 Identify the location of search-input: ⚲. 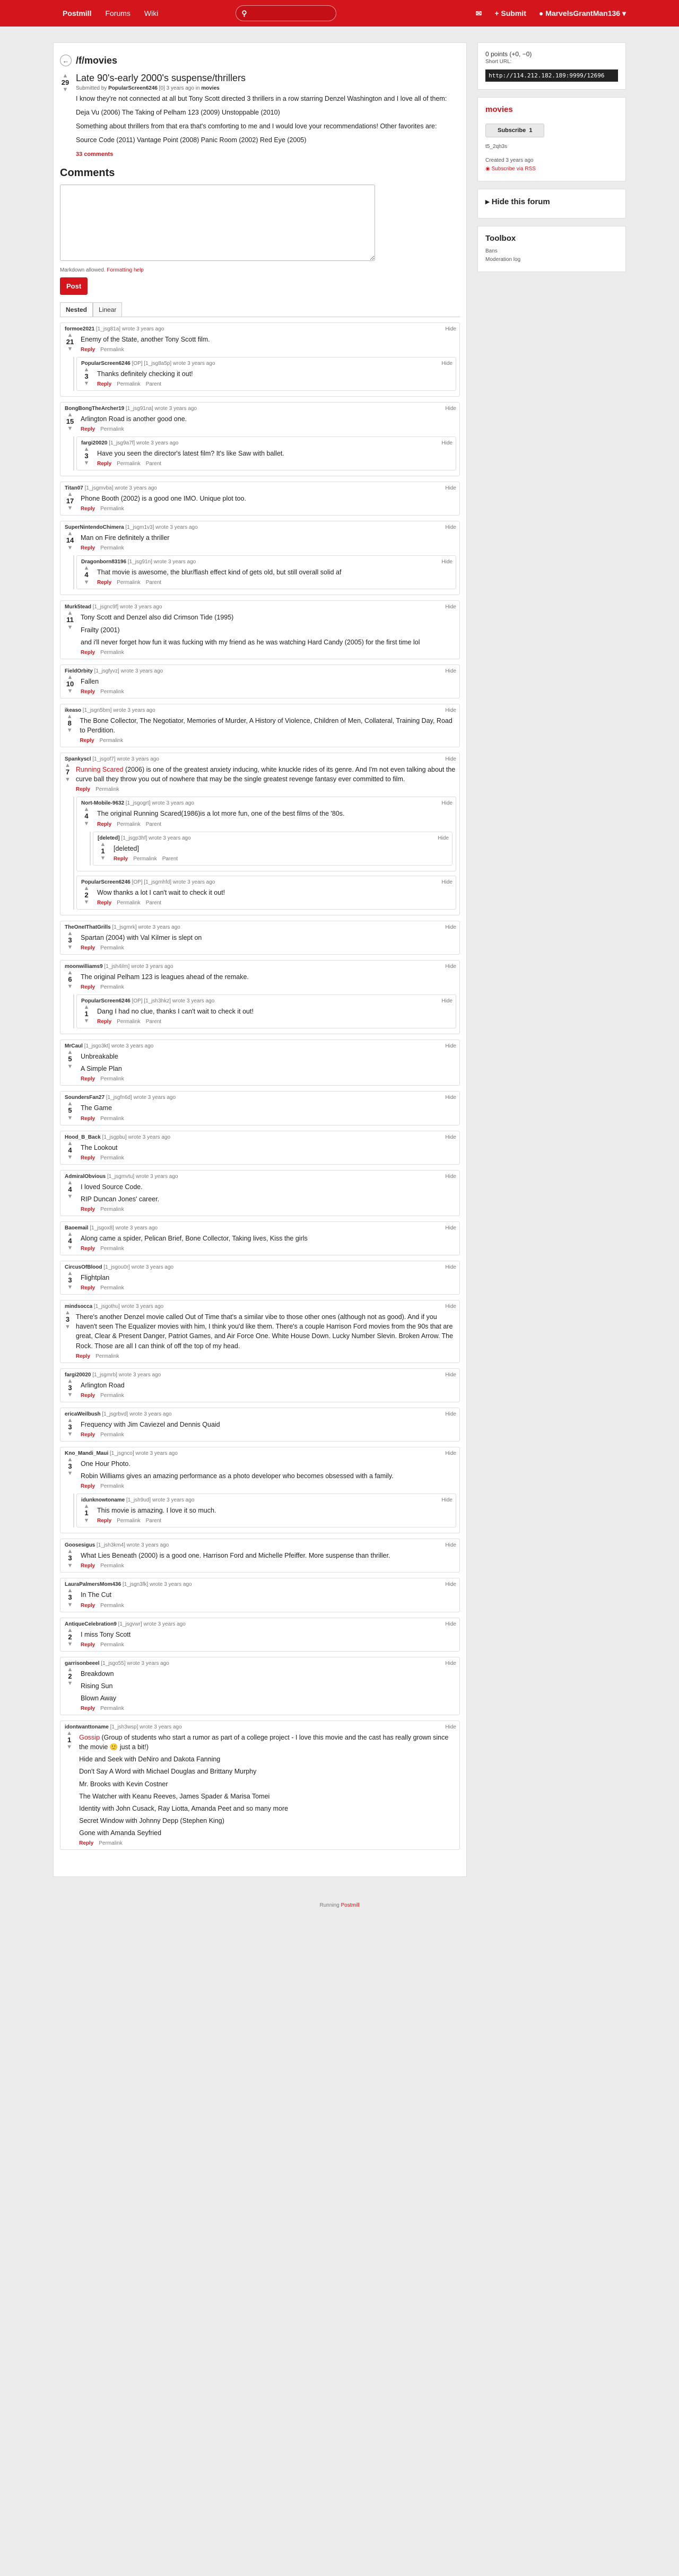
(287, 13).